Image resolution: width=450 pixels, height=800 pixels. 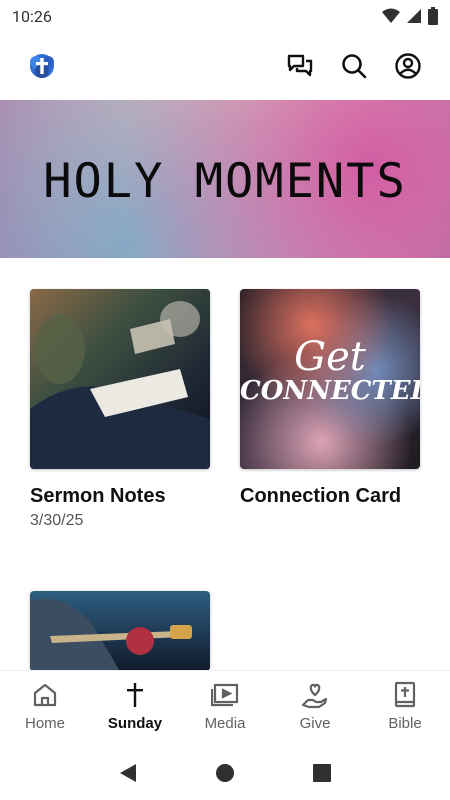 I want to click on image-text-get: Get, so click(x=330, y=357).